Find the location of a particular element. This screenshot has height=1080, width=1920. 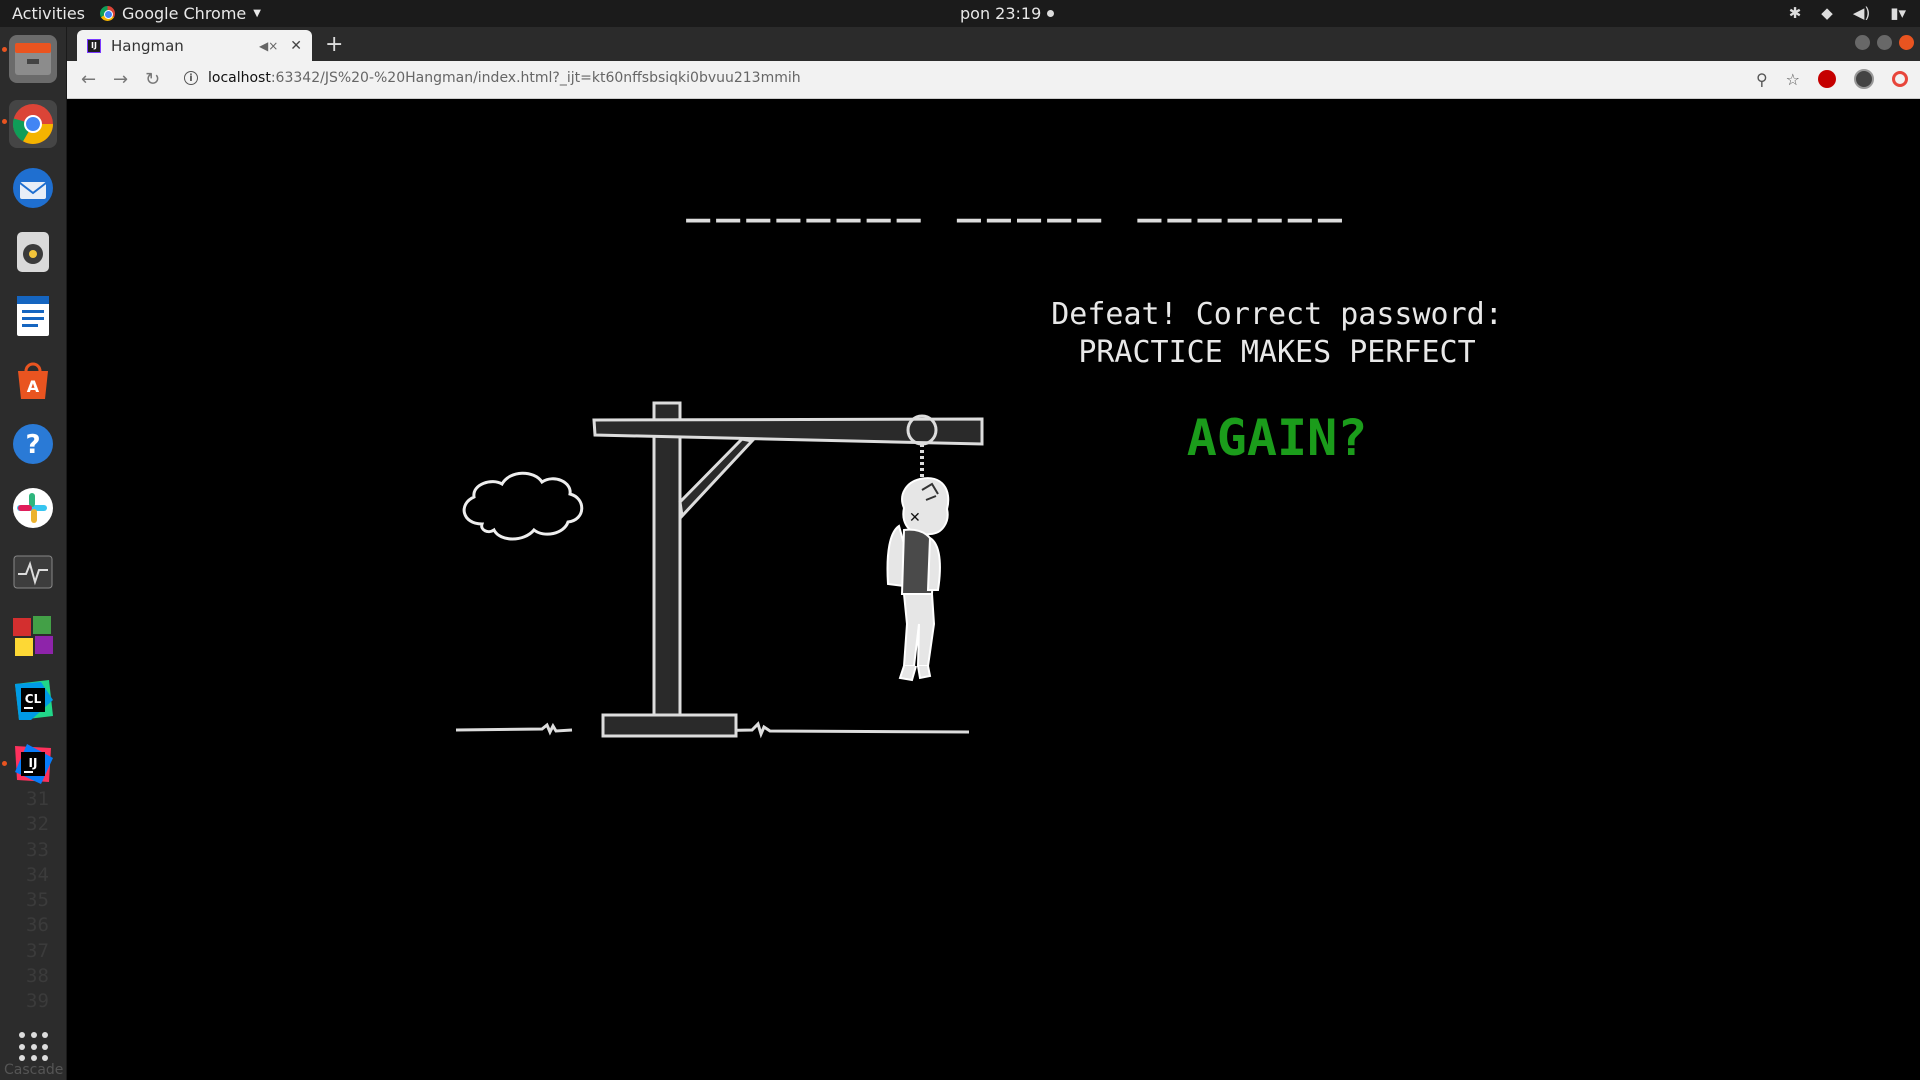

thunderbird-icon is located at coordinates (33, 188).